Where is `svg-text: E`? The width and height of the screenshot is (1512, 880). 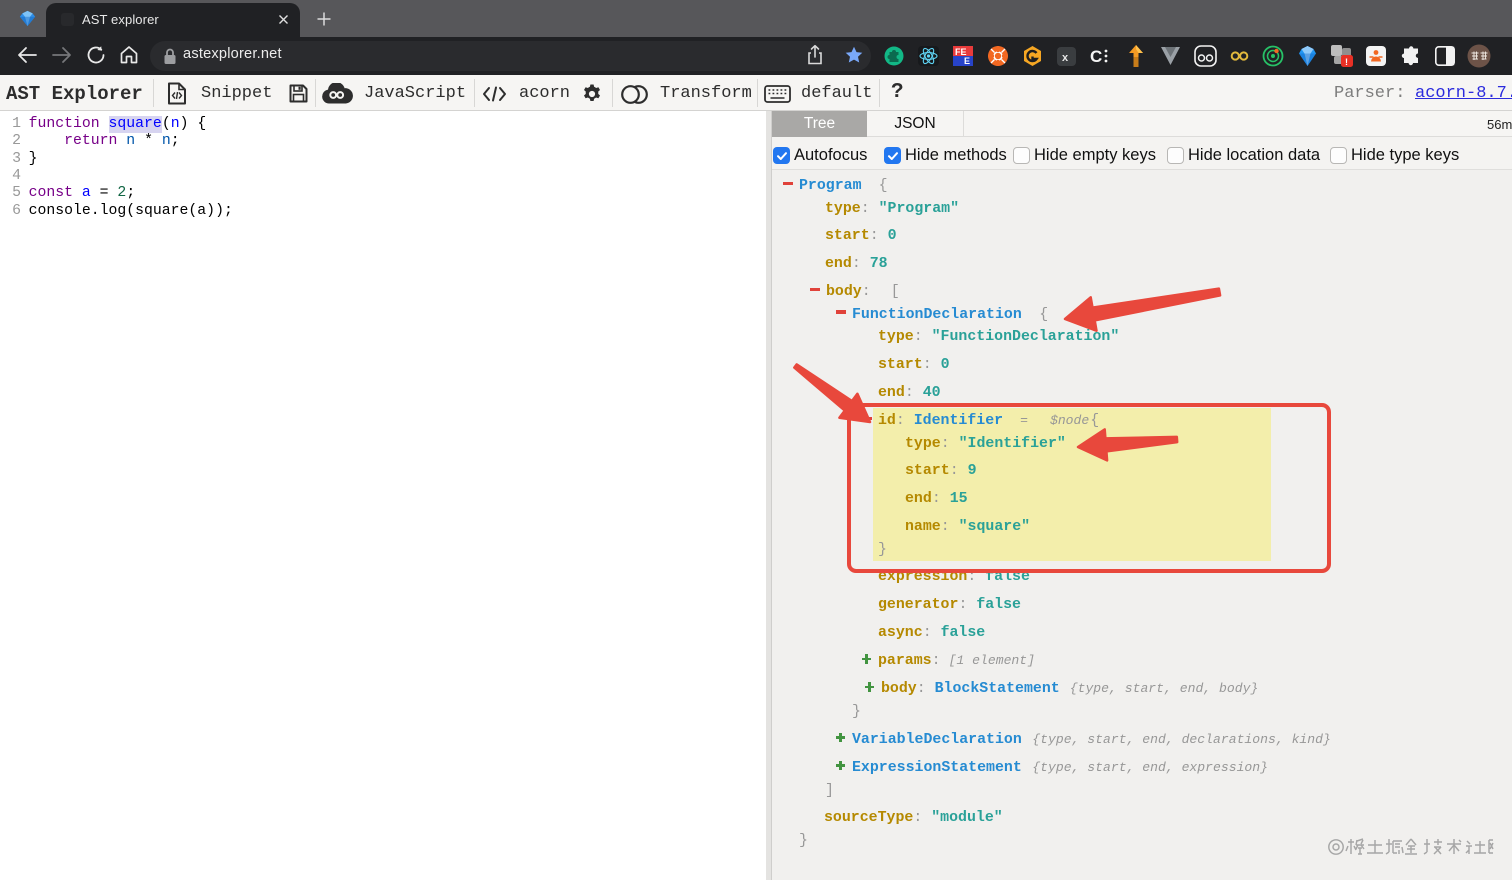
svg-text: E is located at coordinates (967, 61).